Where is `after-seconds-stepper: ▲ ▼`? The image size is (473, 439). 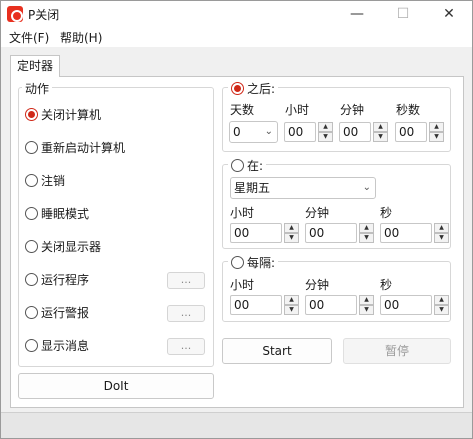
after-seconds-stepper: ▲ ▼ is located at coordinates (436, 132).